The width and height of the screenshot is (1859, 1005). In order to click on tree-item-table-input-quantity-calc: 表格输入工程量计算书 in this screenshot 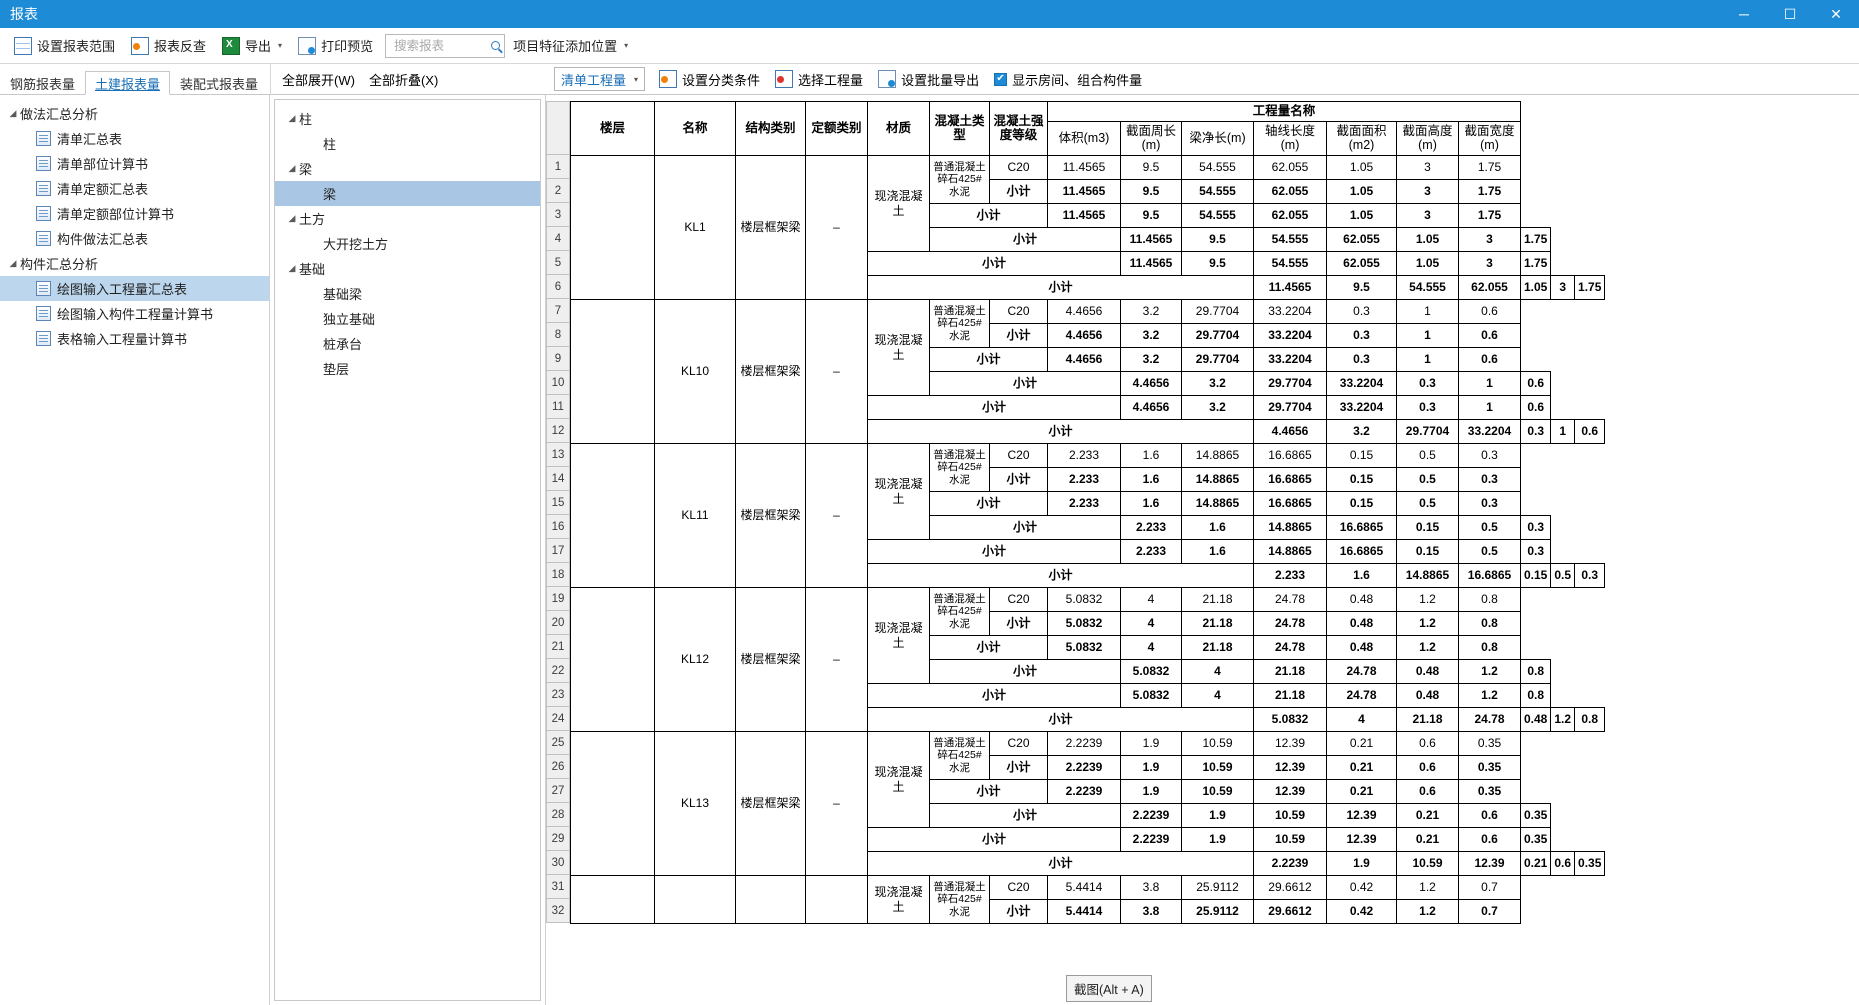, I will do `click(134, 338)`.